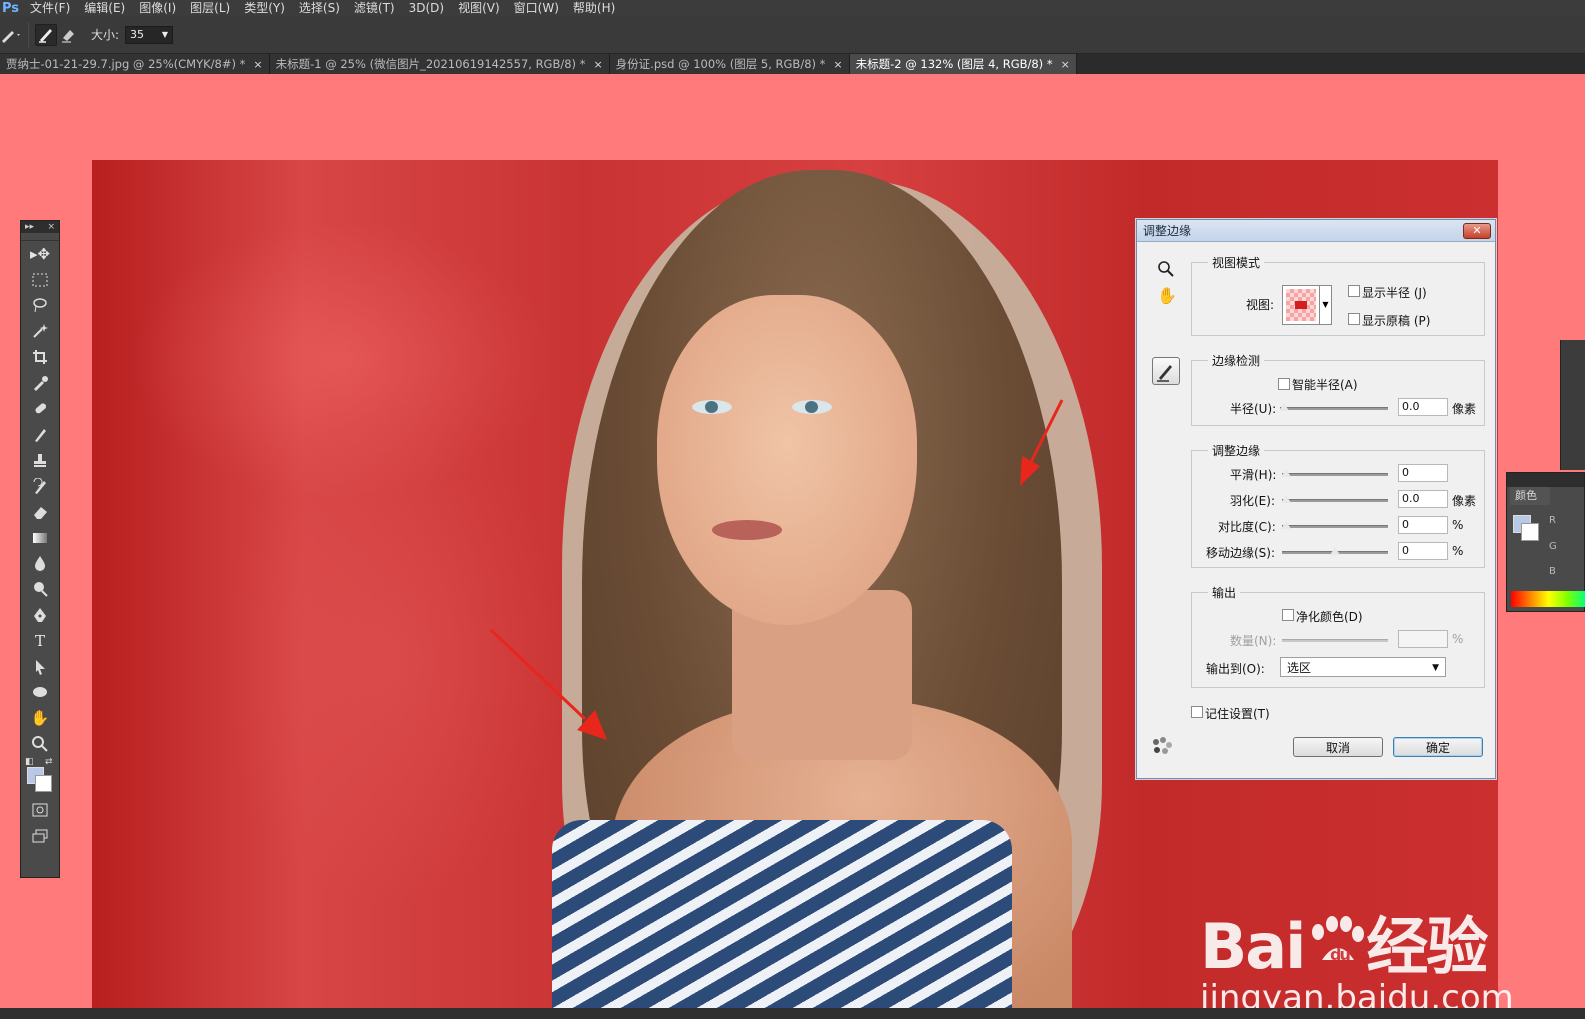 This screenshot has height=1019, width=1585. What do you see at coordinates (40, 383) in the screenshot?
I see `eyedropper-tool-icon` at bounding box center [40, 383].